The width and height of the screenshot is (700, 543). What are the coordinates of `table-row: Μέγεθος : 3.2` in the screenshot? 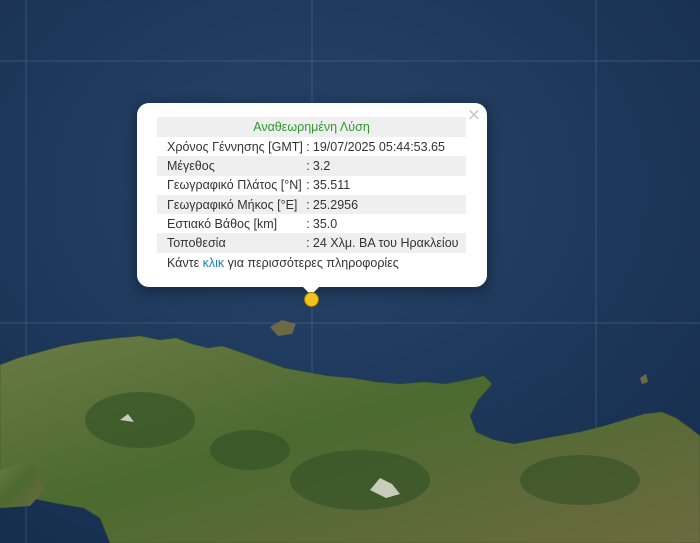 It's located at (311, 166).